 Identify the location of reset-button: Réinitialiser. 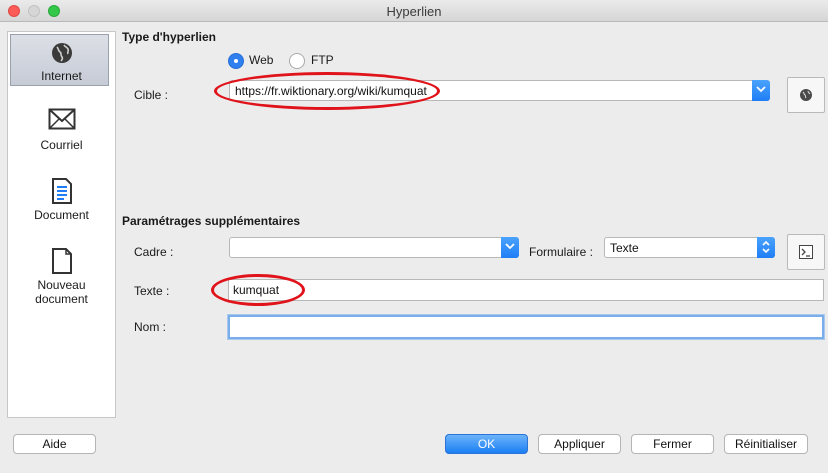
(766, 444).